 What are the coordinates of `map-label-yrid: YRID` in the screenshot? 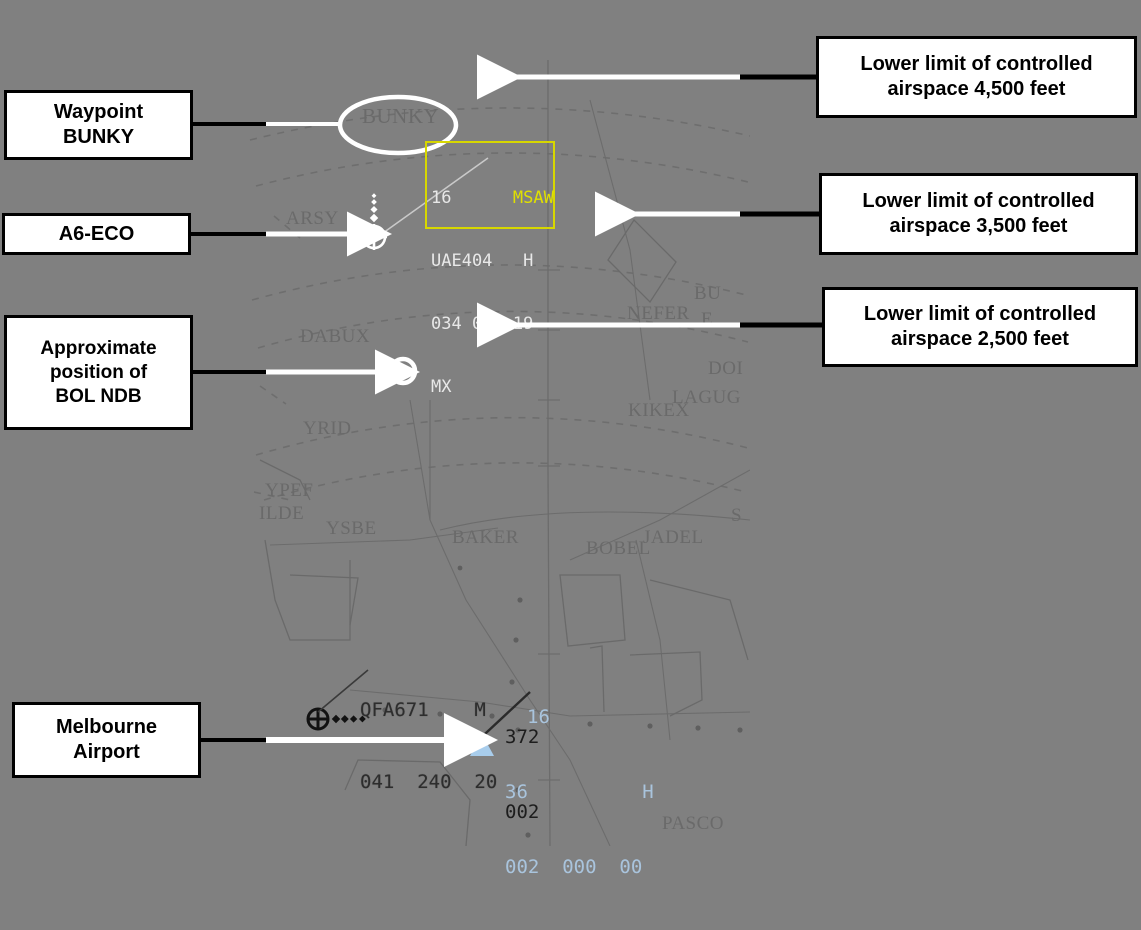 It's located at (327, 428).